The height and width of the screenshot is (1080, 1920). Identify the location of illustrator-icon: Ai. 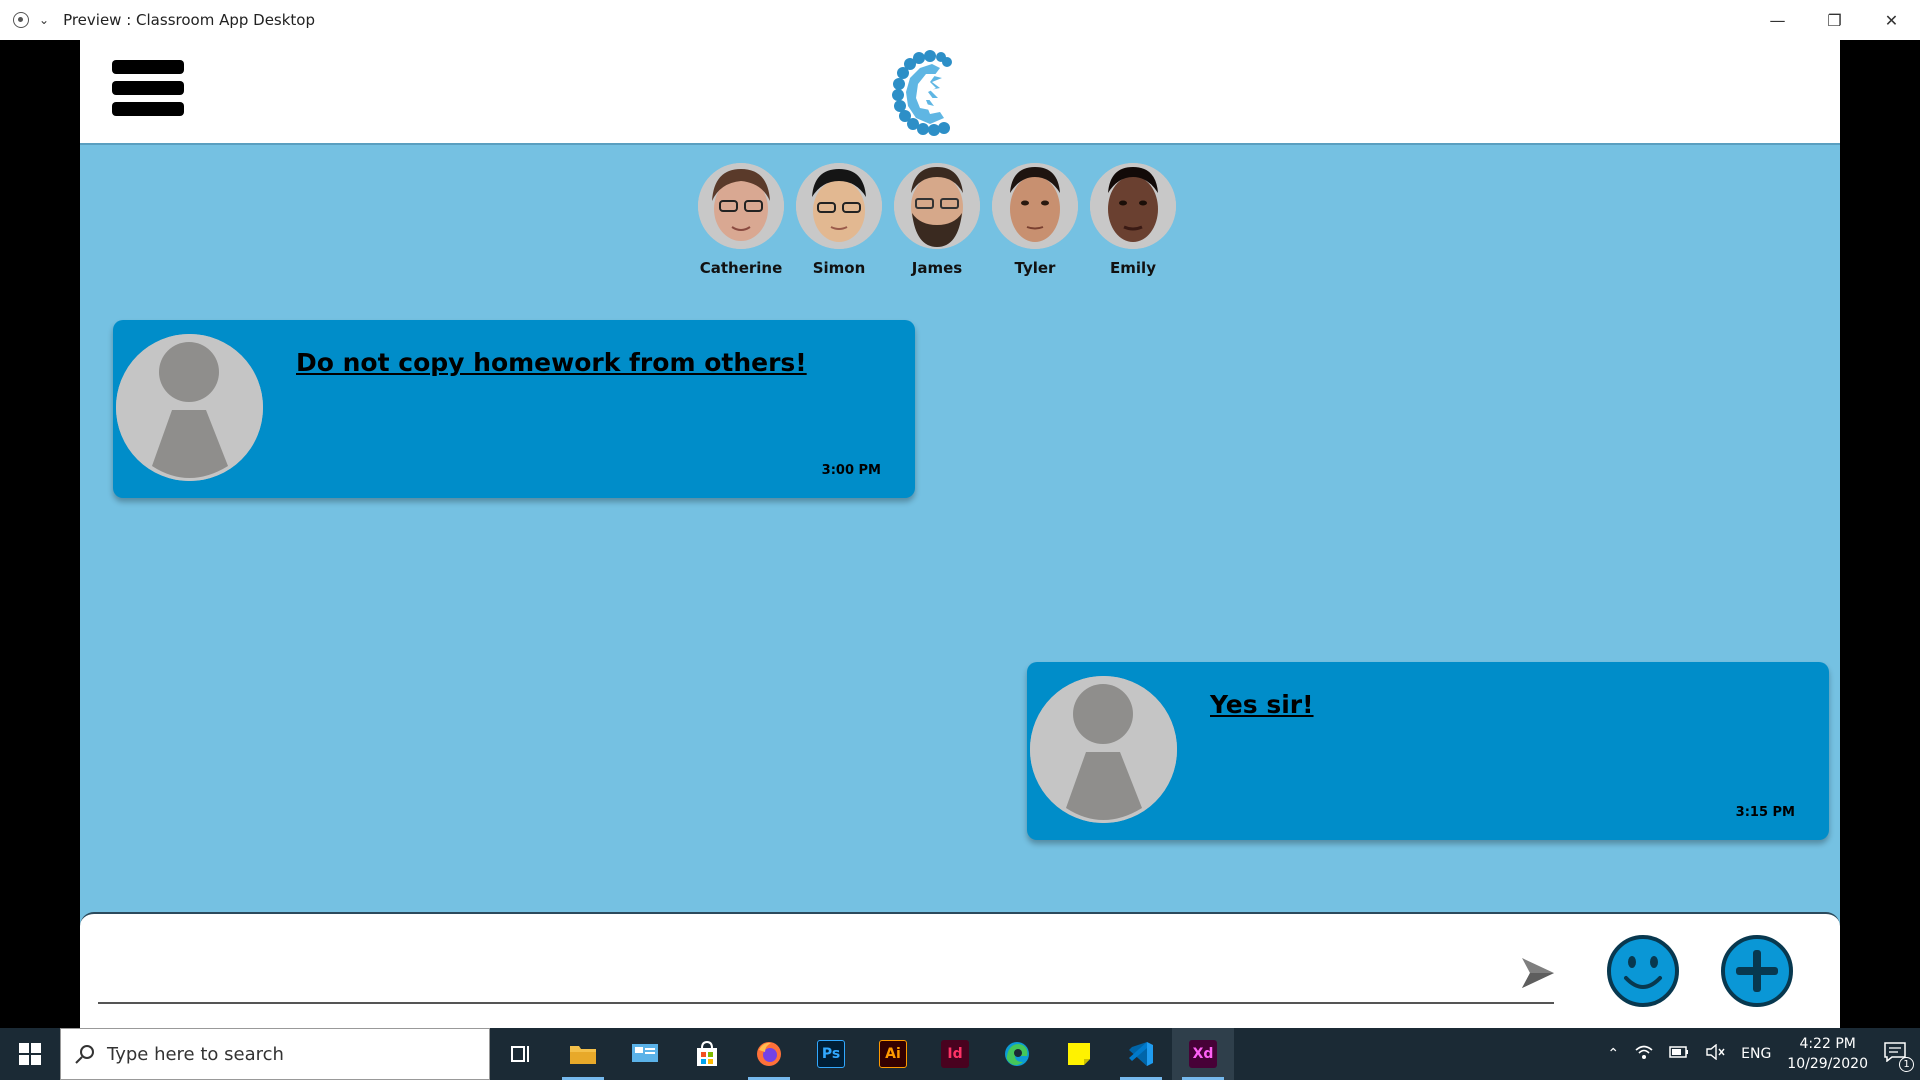
(893, 1054).